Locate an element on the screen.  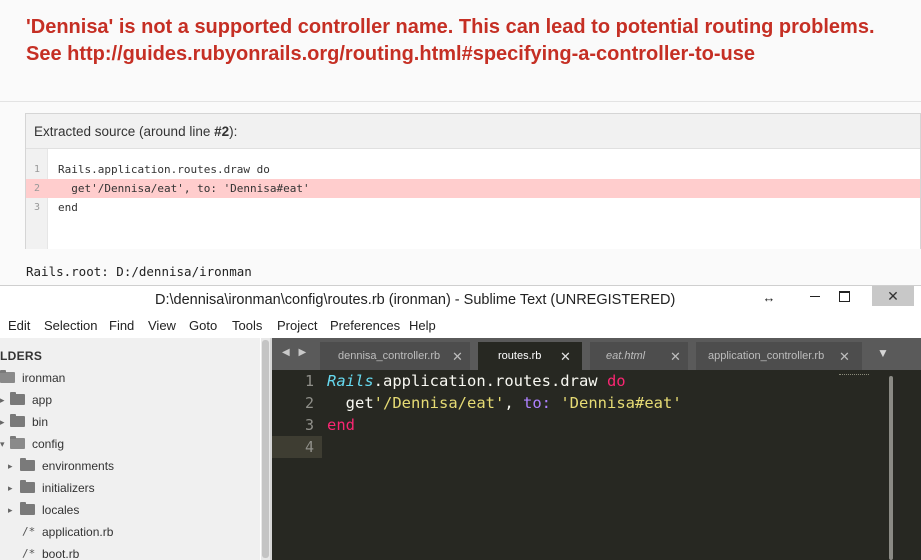
sidebar-header: LDERS is located at coordinates (21, 356).